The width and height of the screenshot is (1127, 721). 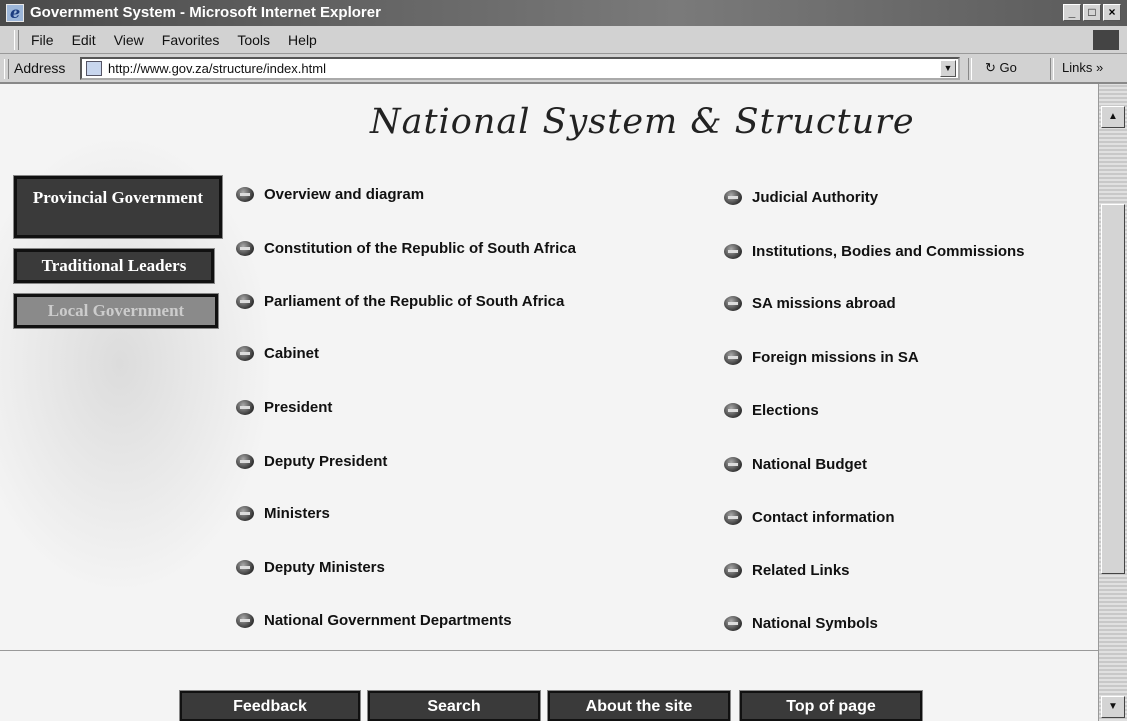 I want to click on link-judicial-authority: Judicial Authority, so click(x=801, y=197).